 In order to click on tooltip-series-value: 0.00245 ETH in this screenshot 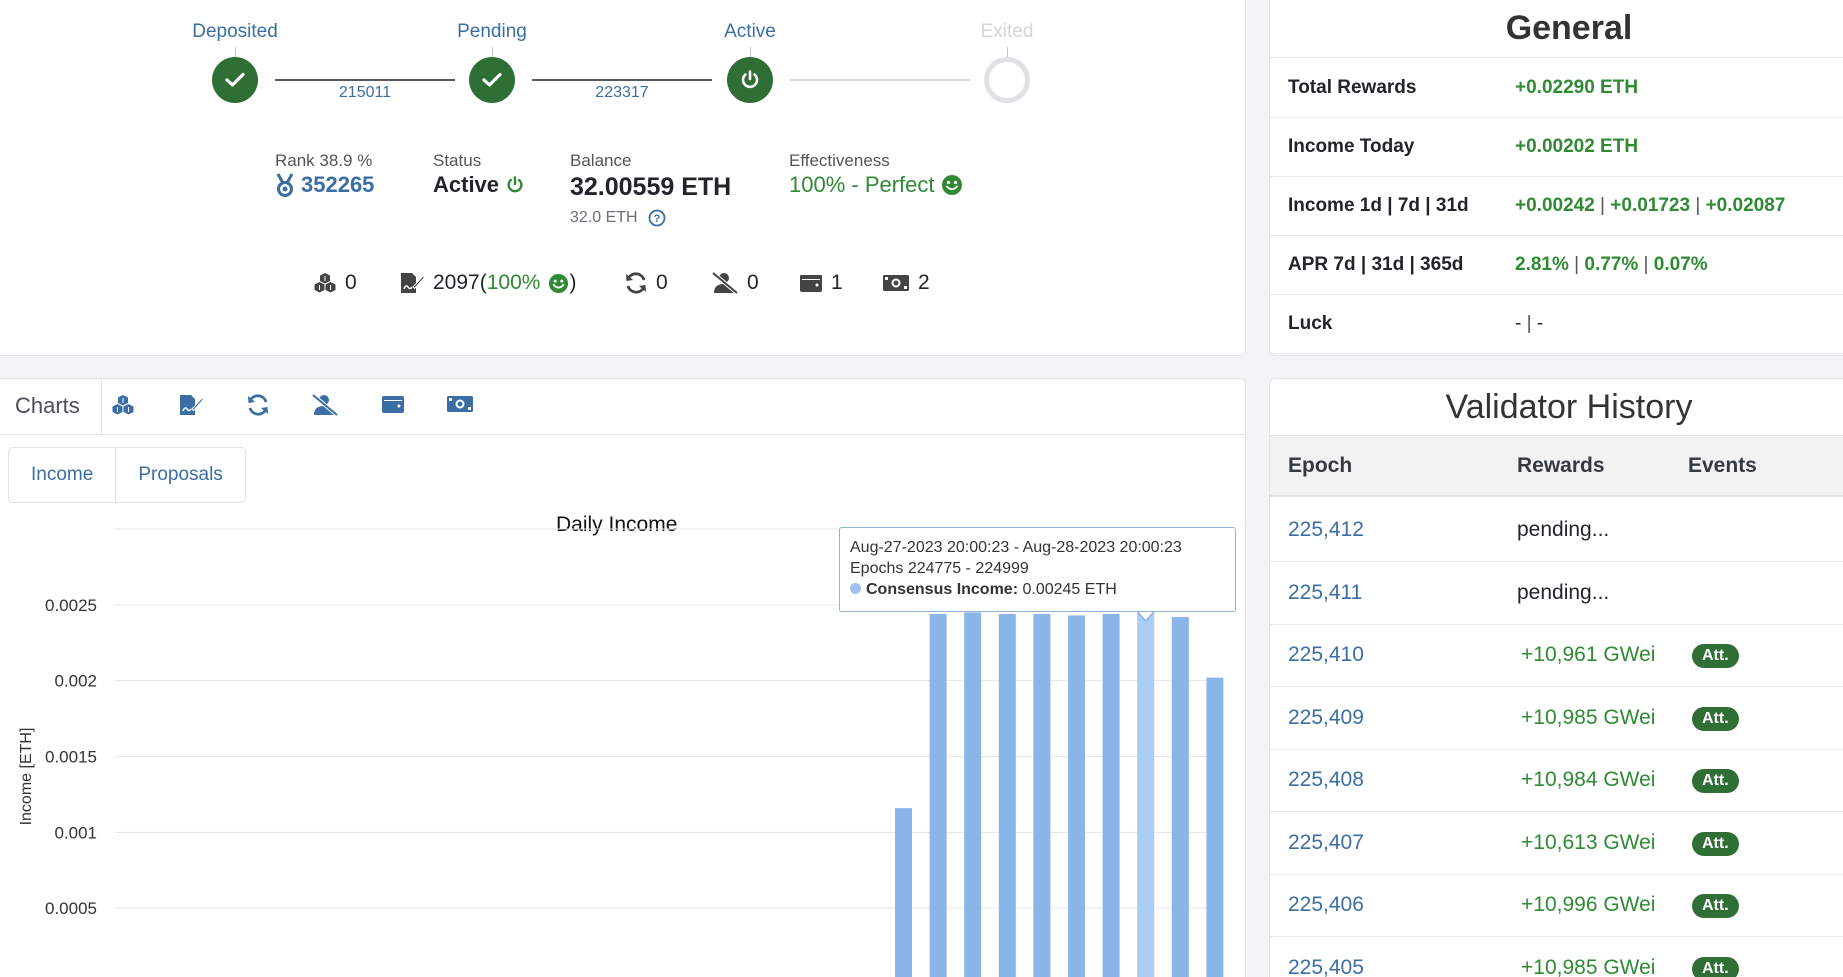, I will do `click(1069, 589)`.